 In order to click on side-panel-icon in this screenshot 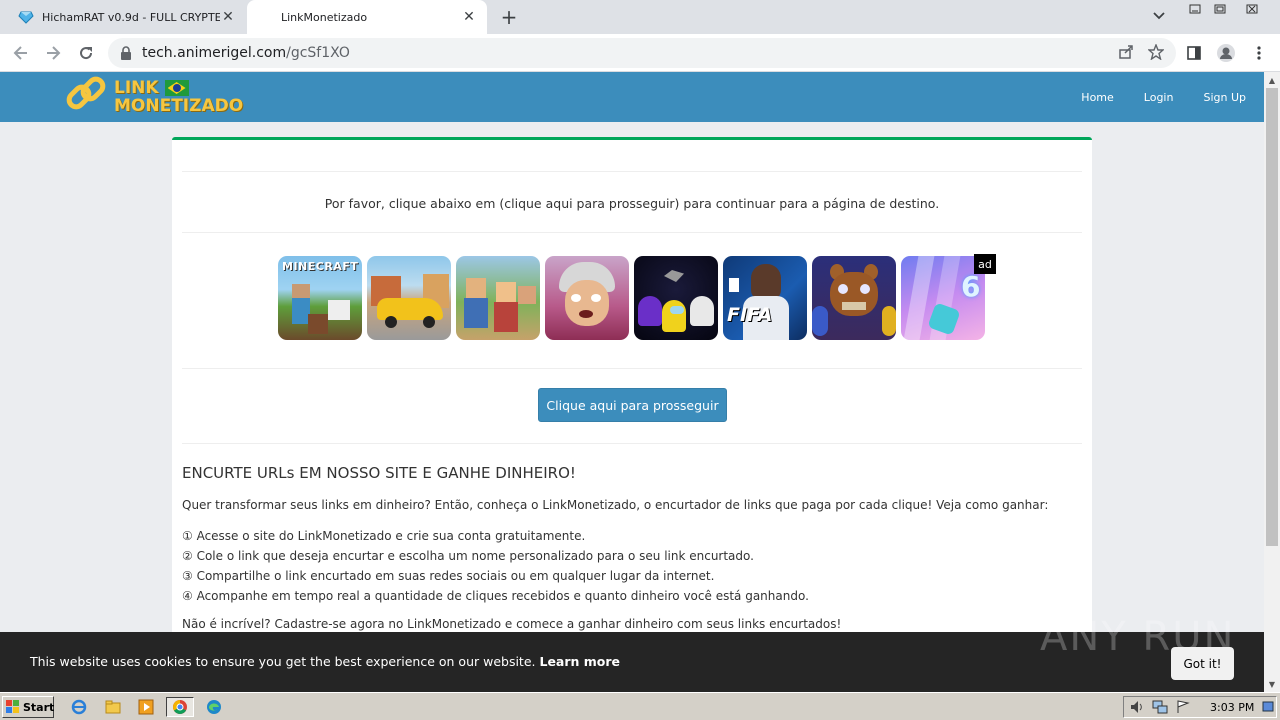, I will do `click(1194, 53)`.